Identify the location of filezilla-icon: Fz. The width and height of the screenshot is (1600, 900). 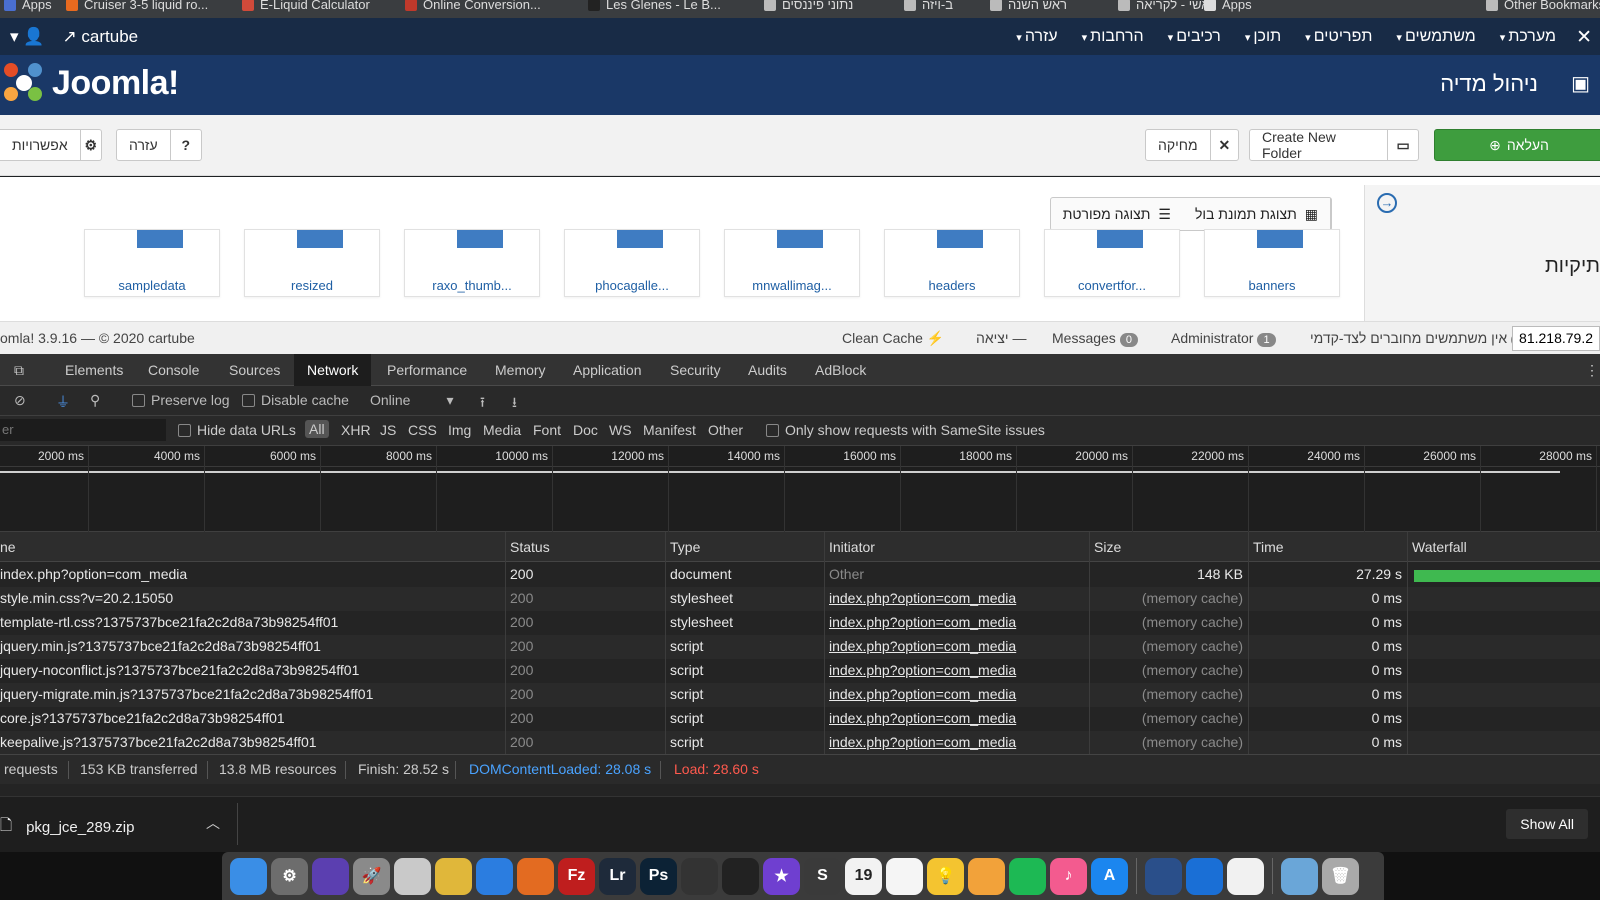
(576, 876).